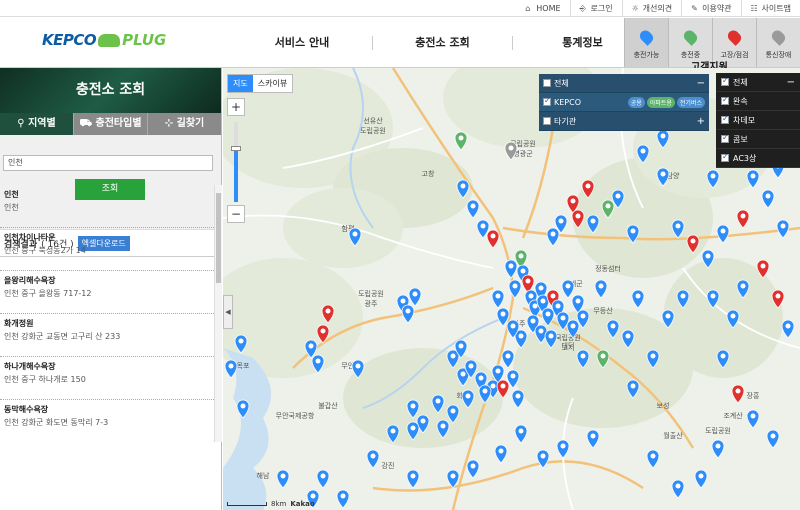  I want to click on map-type-skyview: 스카이뷰, so click(272, 83).